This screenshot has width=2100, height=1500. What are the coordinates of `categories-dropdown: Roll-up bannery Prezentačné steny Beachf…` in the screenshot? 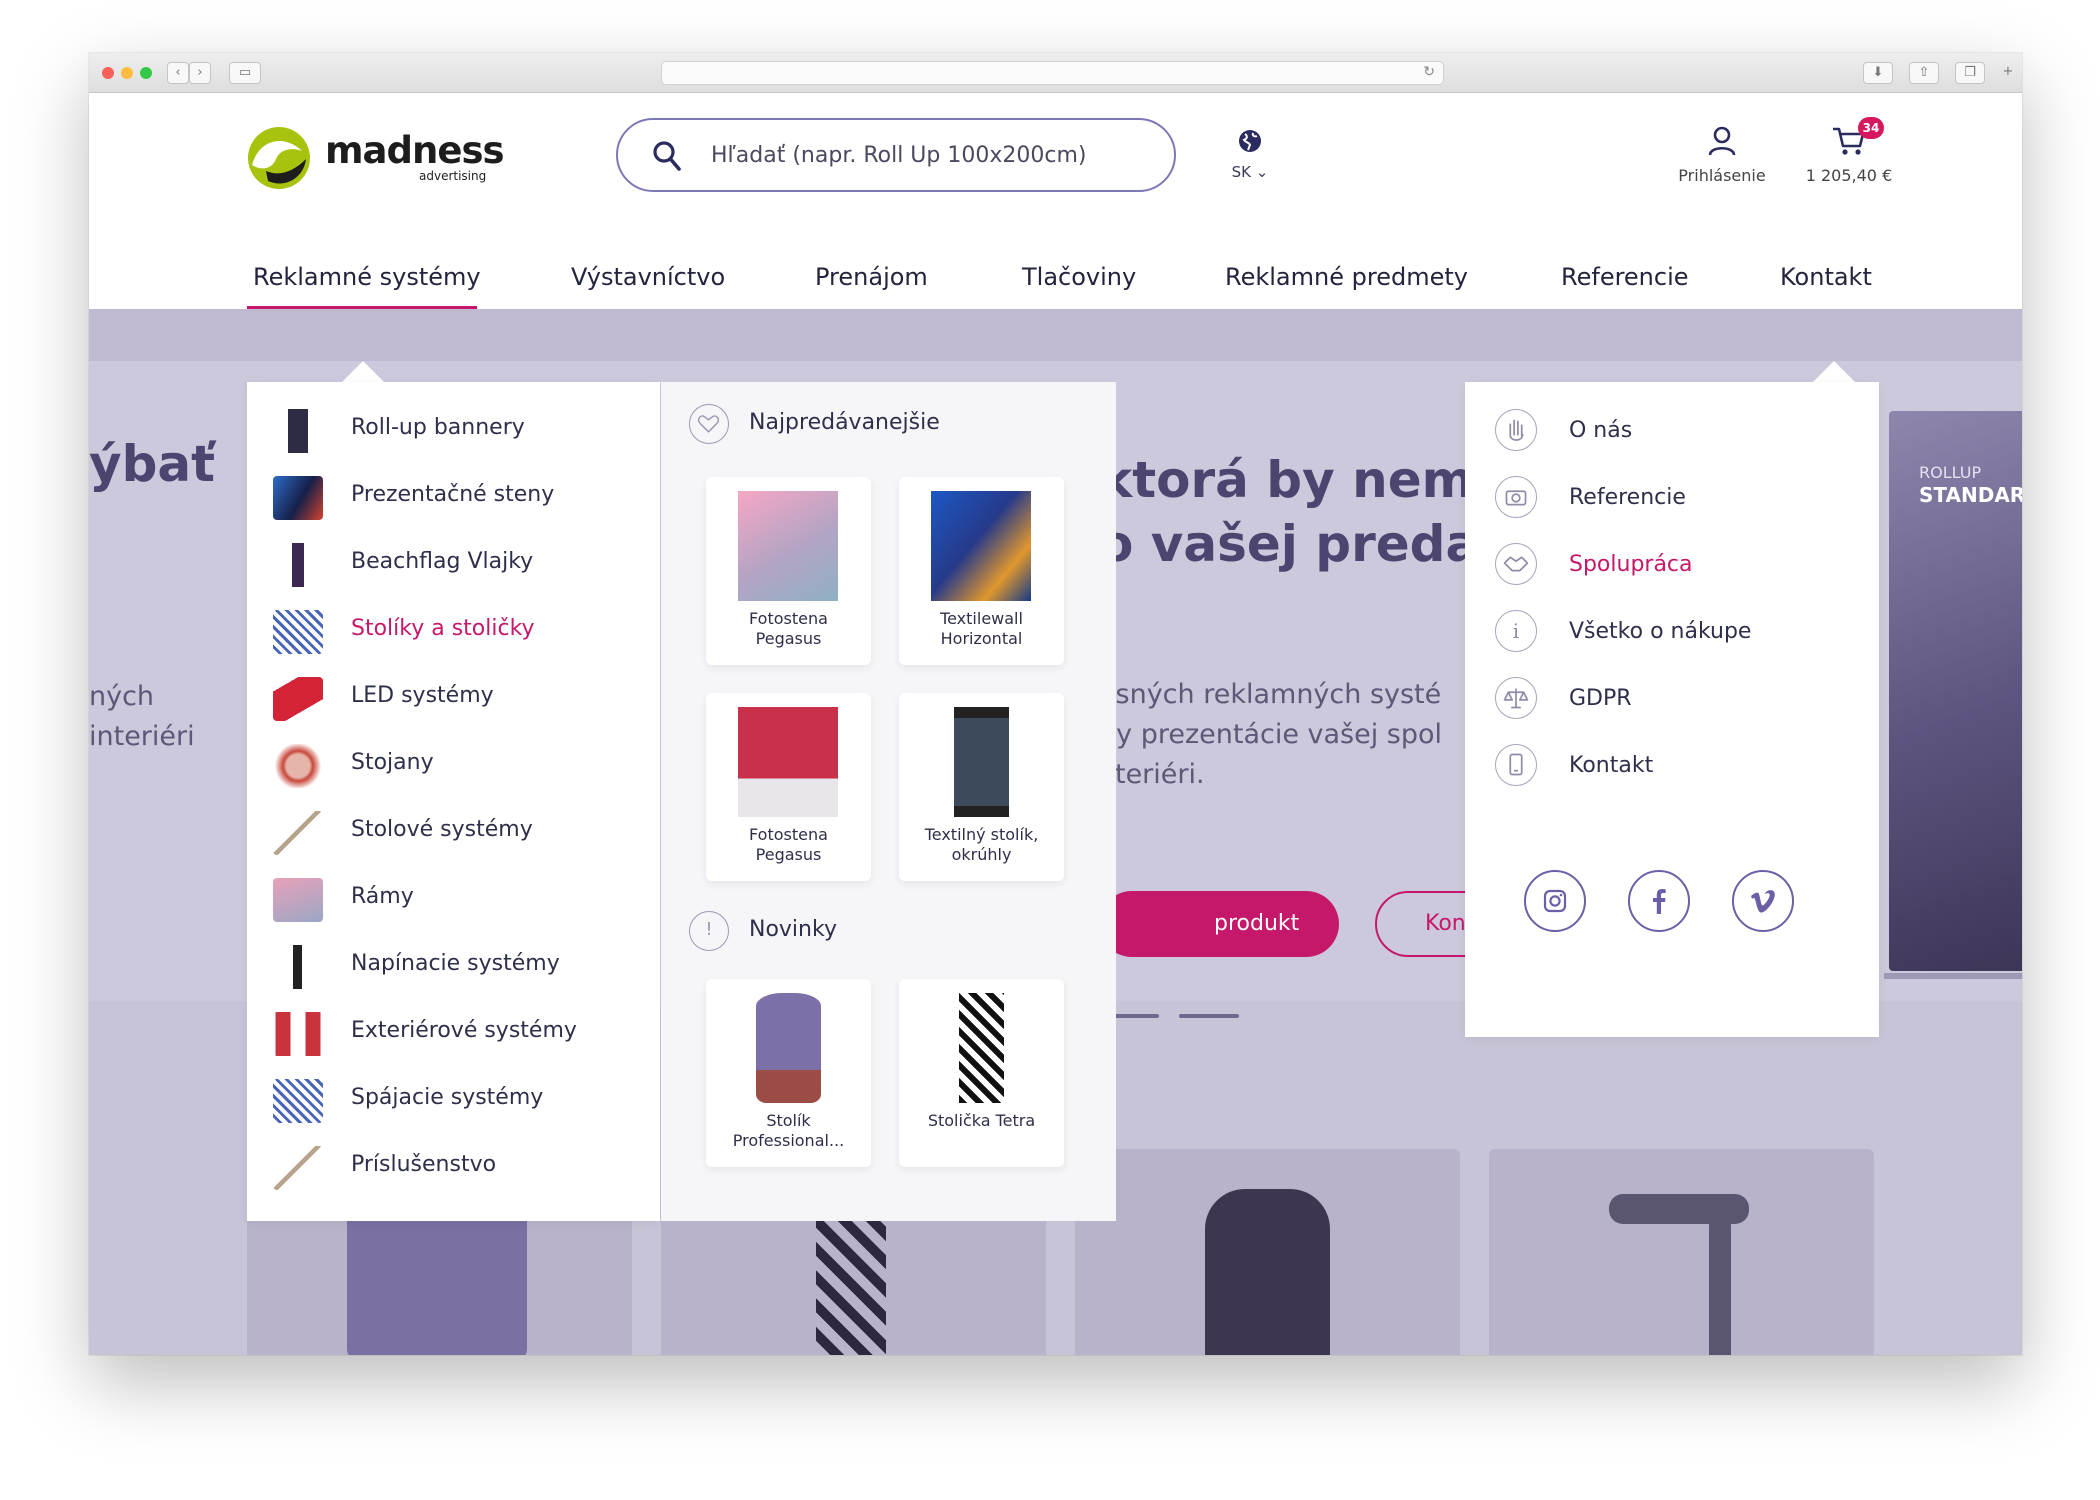 It's located at (453, 801).